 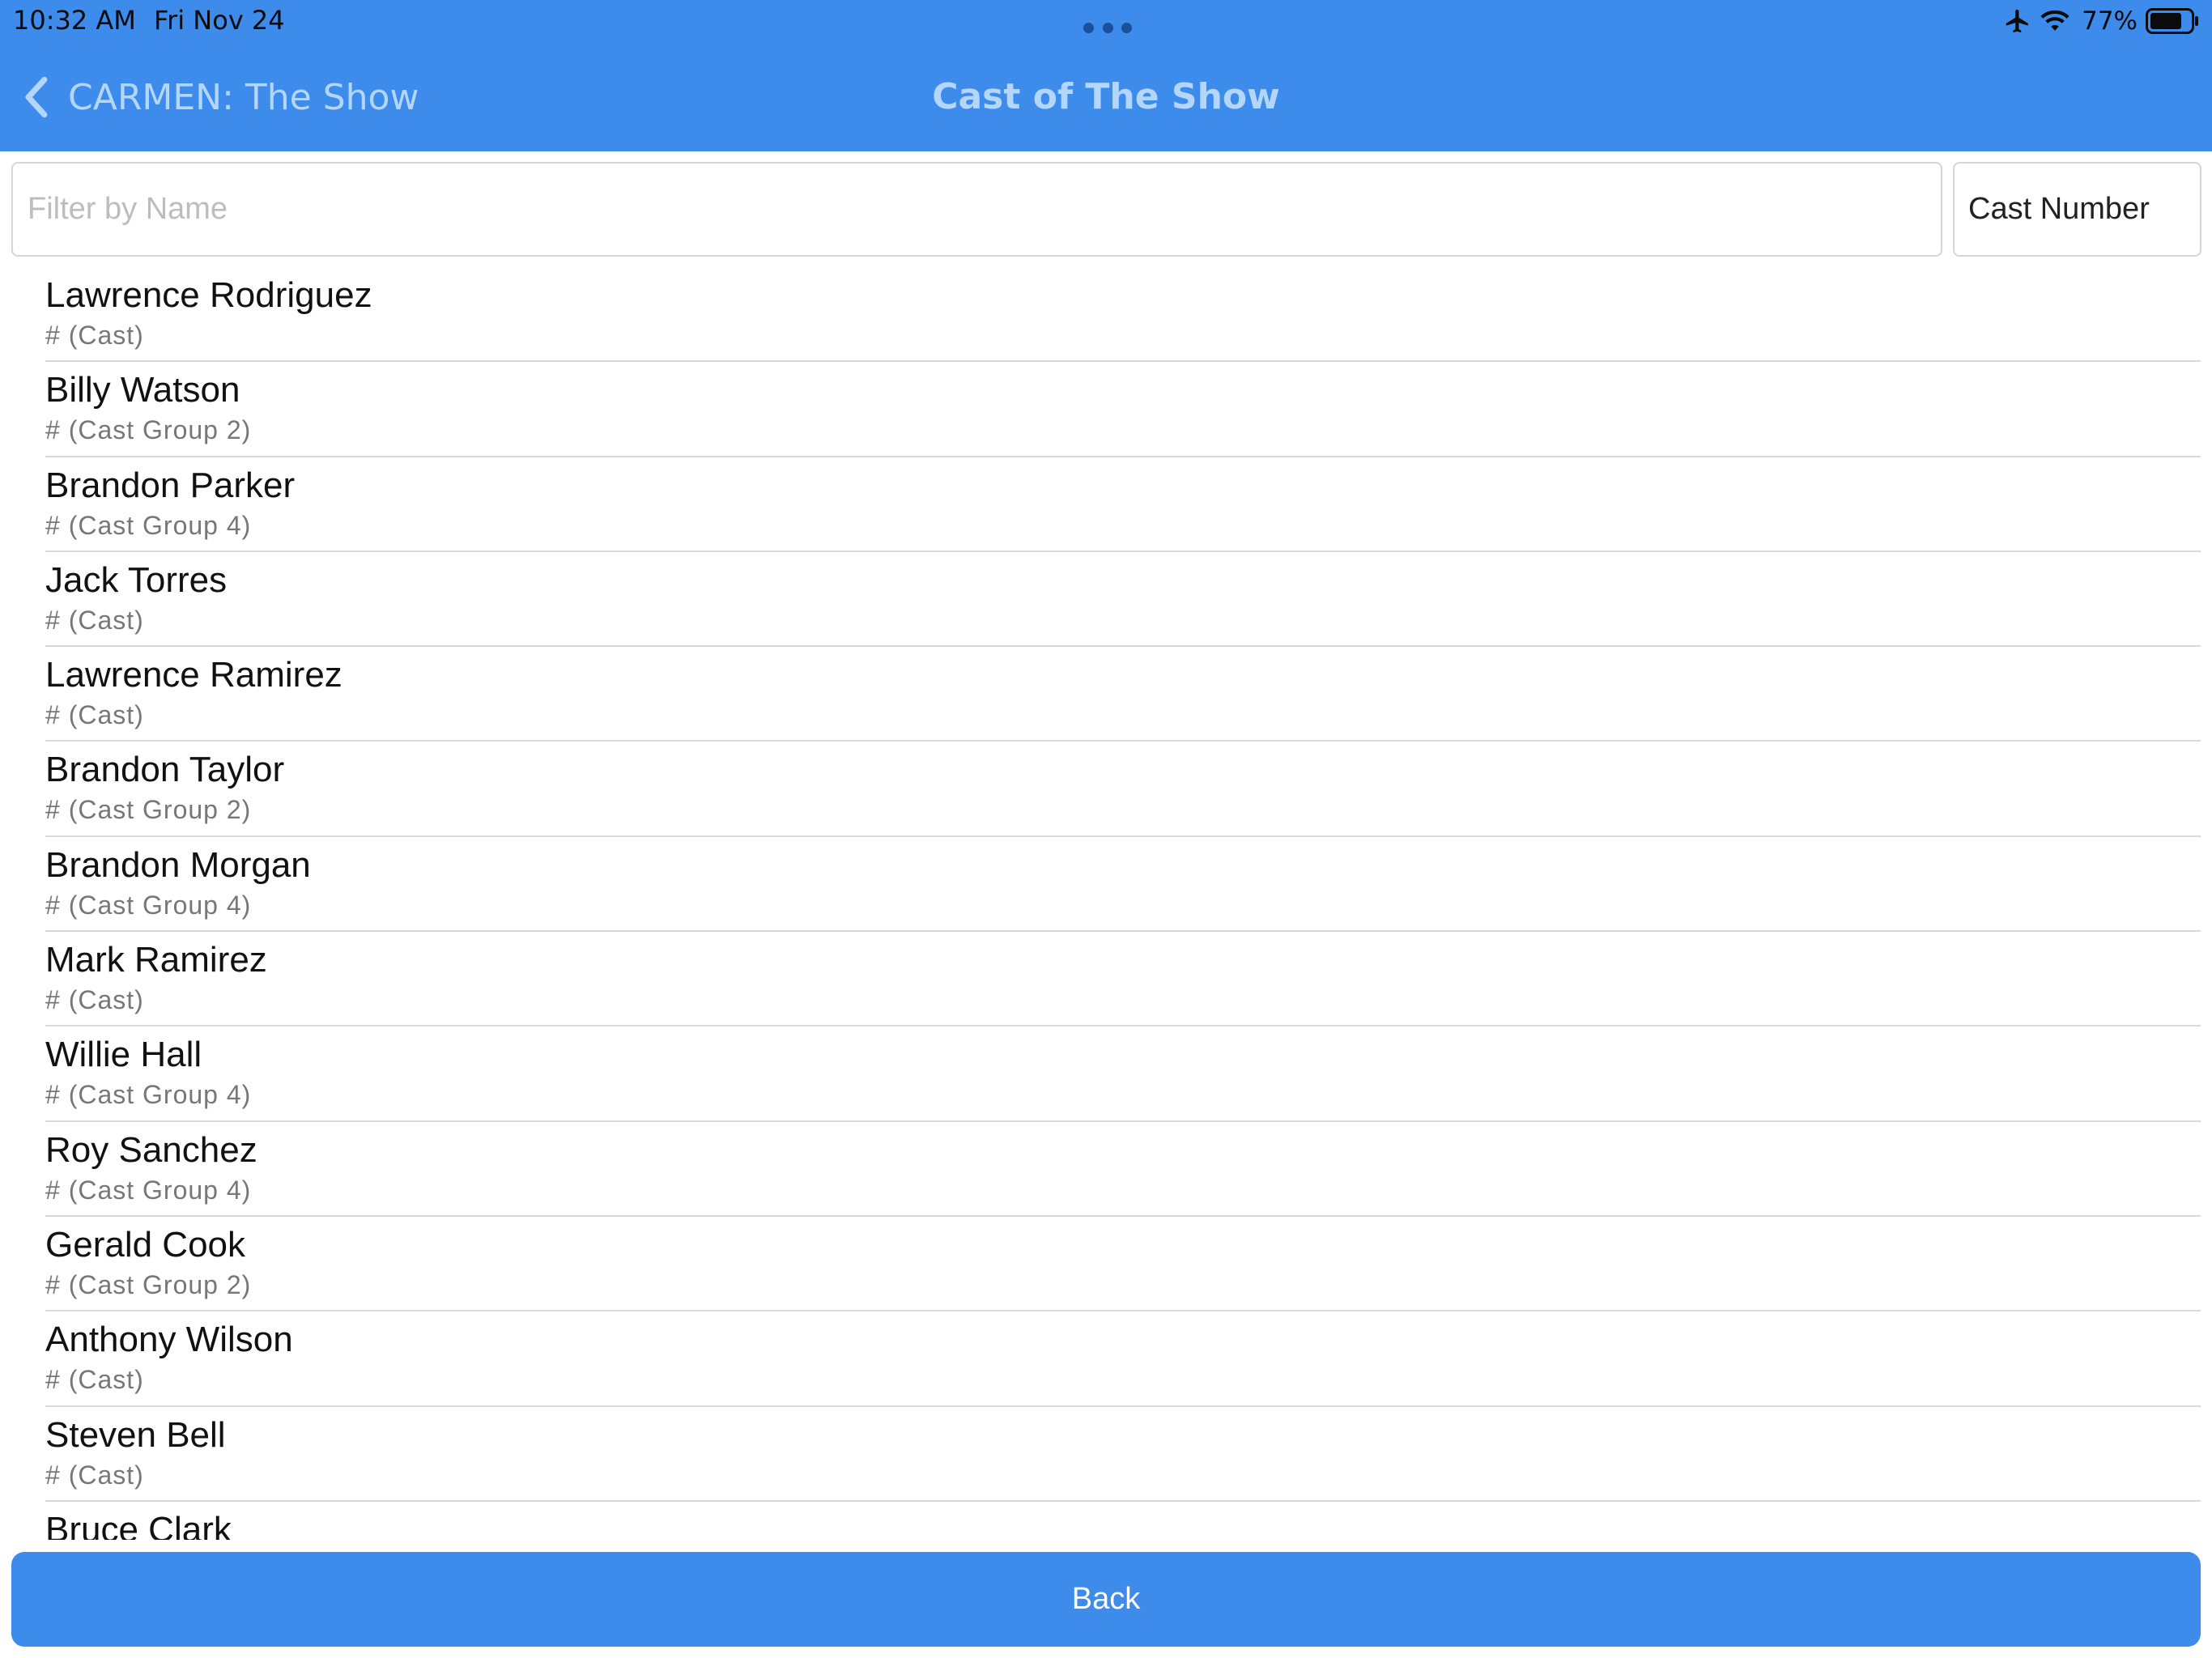 I want to click on cast-row: Gerald Cook # (Cast Group 2), so click(x=1123, y=1264).